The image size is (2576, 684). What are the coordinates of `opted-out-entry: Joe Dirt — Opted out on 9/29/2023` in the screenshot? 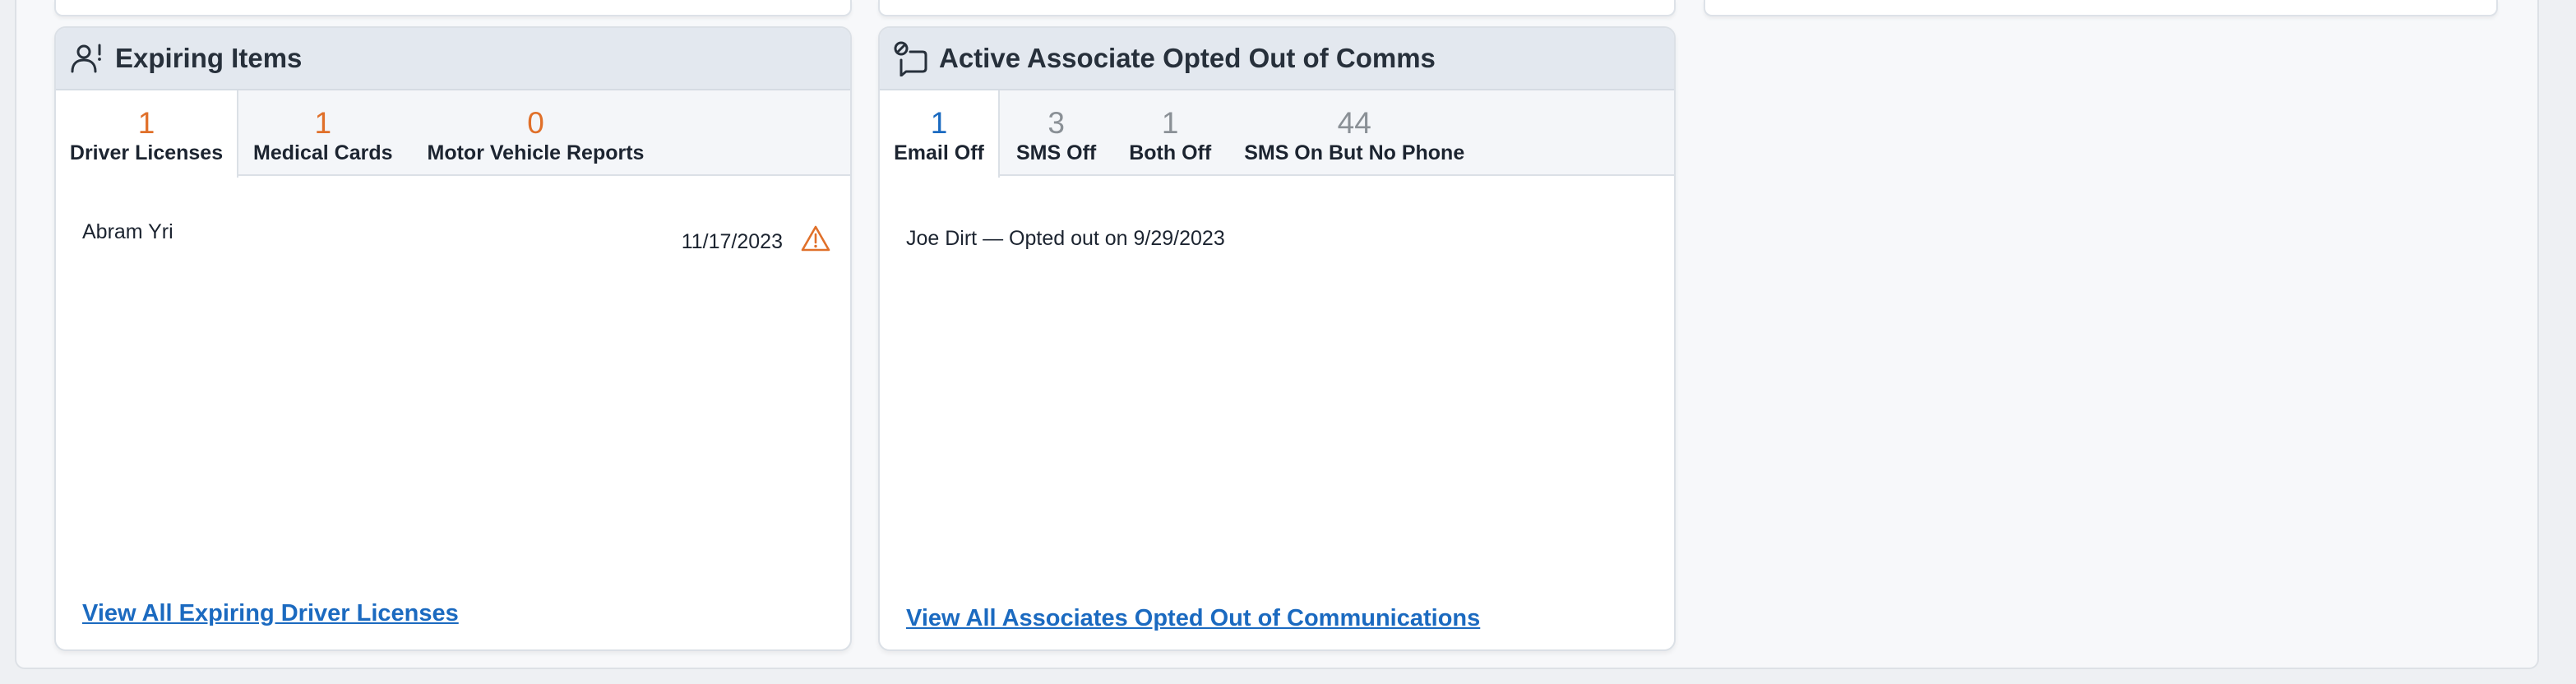 It's located at (1065, 238).